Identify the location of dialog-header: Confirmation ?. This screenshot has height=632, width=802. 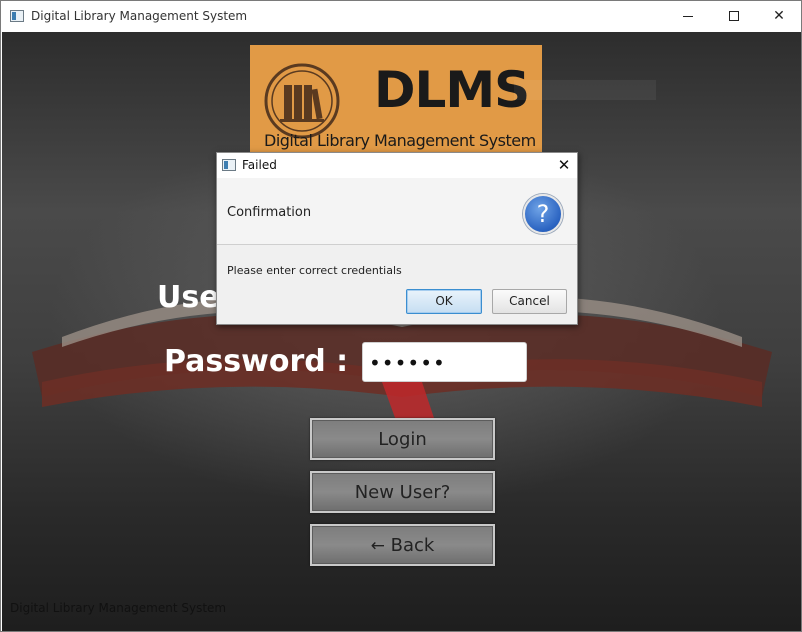
(397, 211).